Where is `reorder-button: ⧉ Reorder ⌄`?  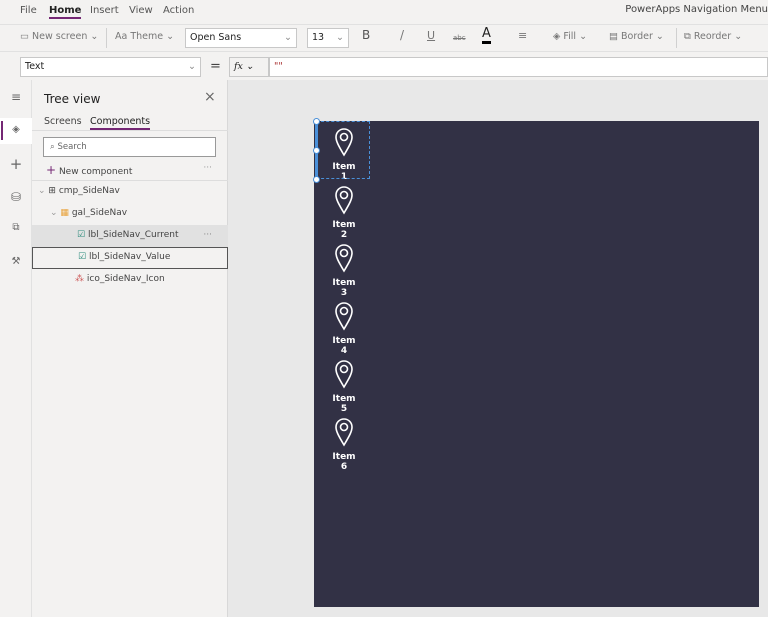 reorder-button: ⧉ Reorder ⌄ is located at coordinates (713, 36).